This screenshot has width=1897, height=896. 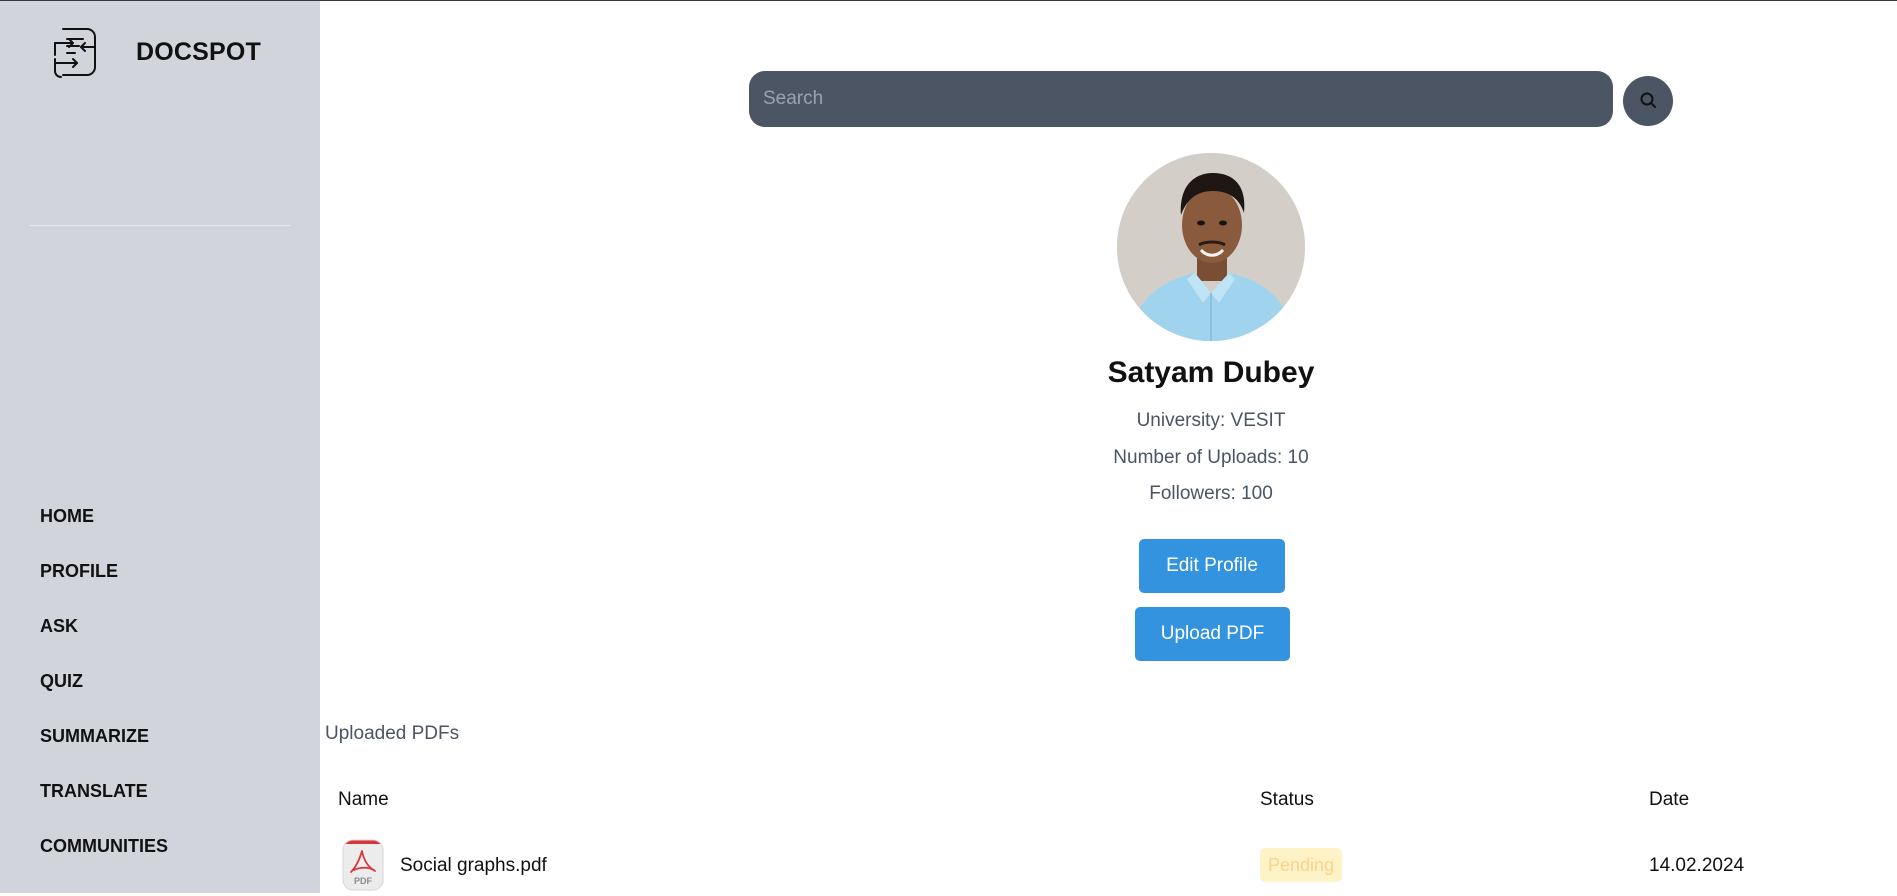 What do you see at coordinates (1211, 457) in the screenshot?
I see `profile-uploads-count: Number of Uploads: 10` at bounding box center [1211, 457].